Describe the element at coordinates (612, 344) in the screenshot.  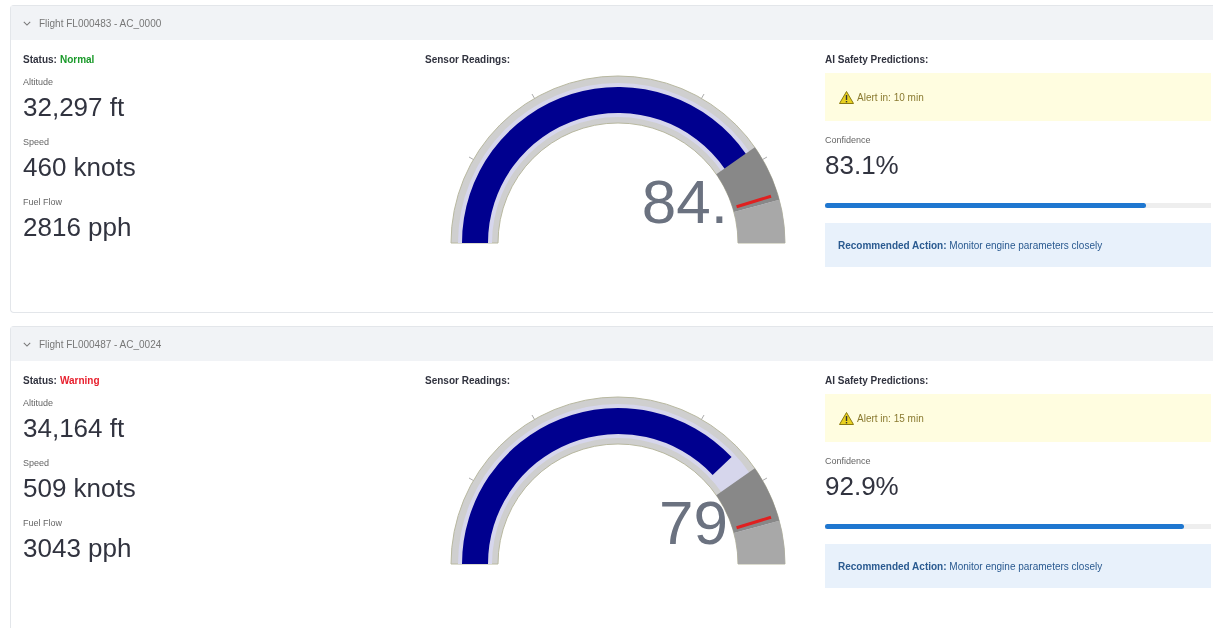
I see `flight-header: Flight FL000487 - AC_0024` at that location.